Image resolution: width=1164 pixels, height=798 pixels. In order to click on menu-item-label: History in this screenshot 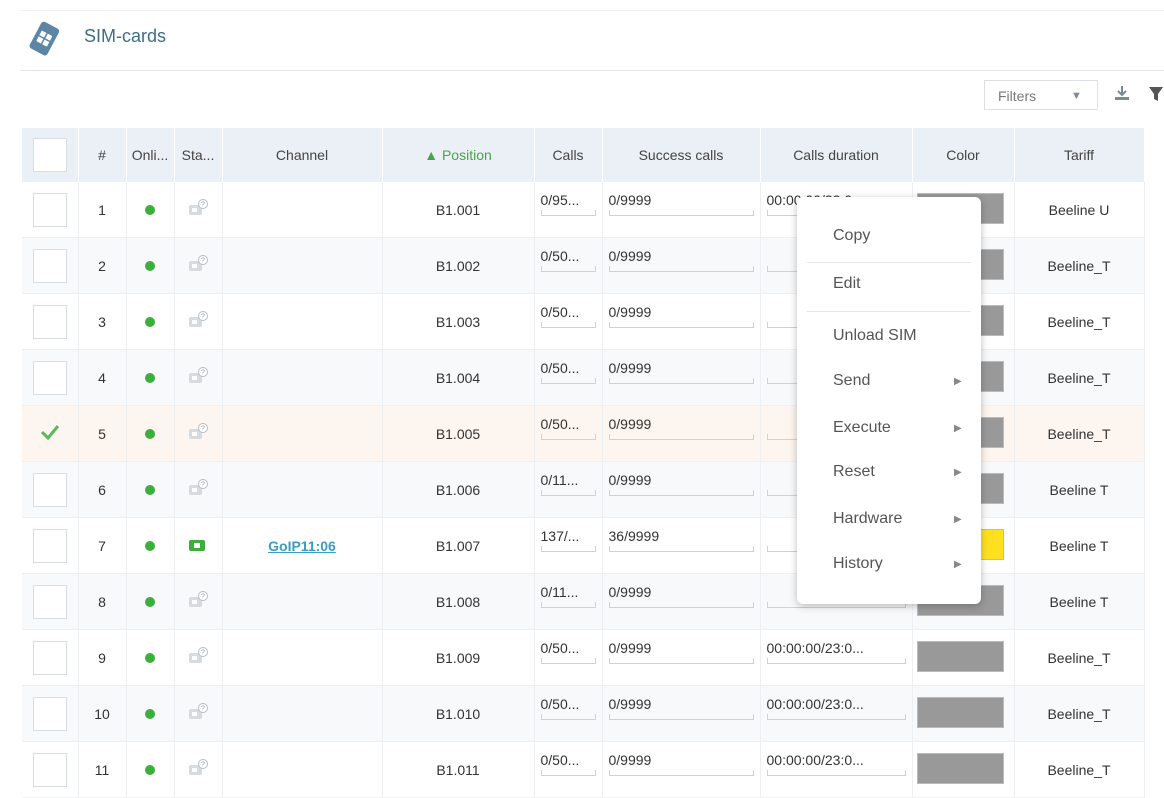, I will do `click(858, 563)`.